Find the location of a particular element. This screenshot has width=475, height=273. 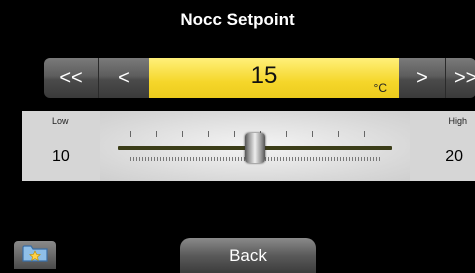

low-label: Low is located at coordinates (60, 121).